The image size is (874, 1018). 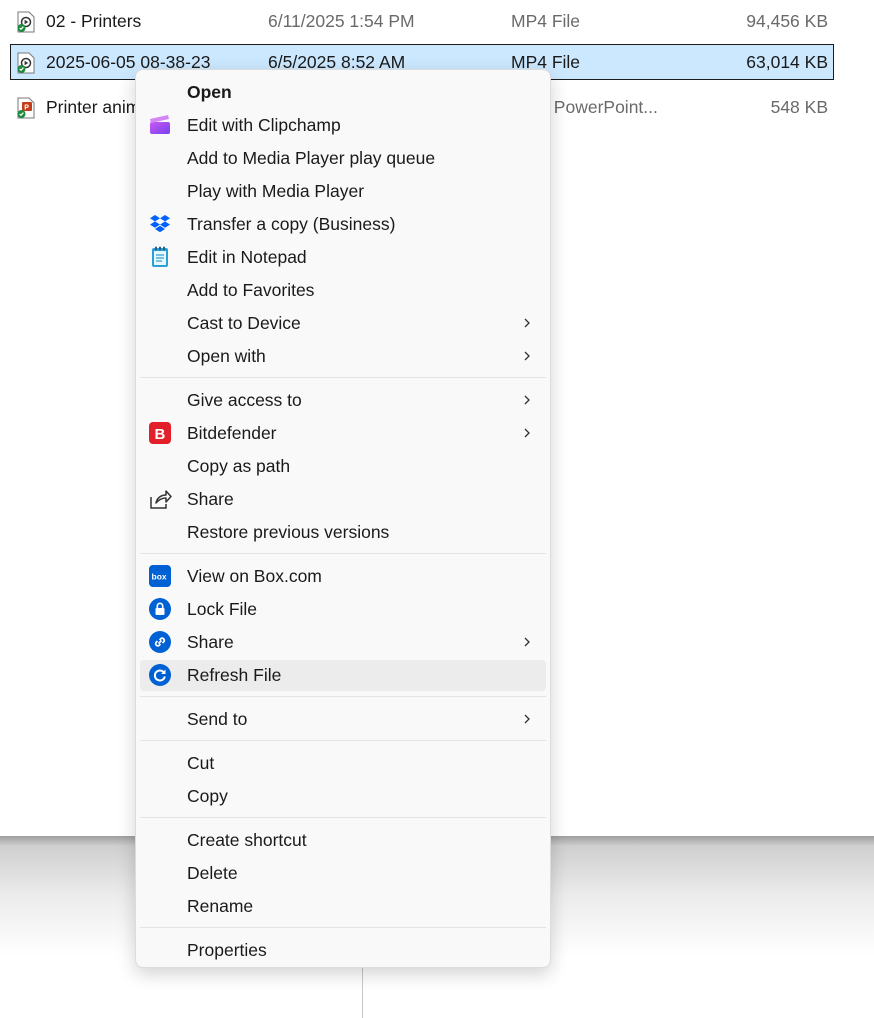 I want to click on svg-text: box, so click(x=159, y=577).